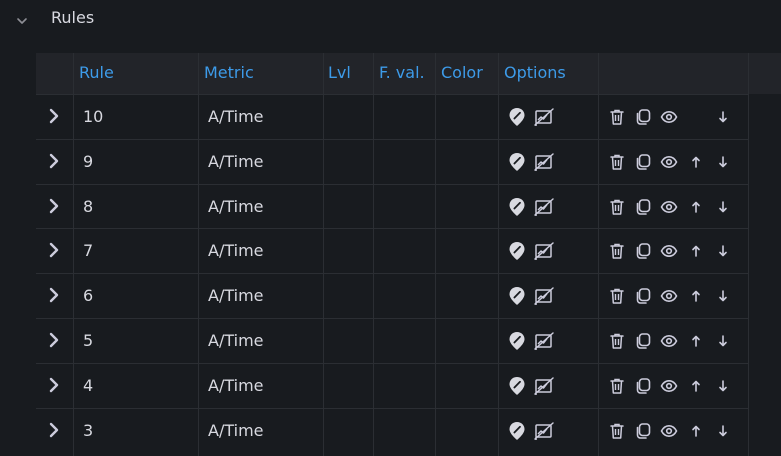 The width and height of the screenshot is (781, 456). Describe the element at coordinates (88, 206) in the screenshot. I see `cell-rule: 8` at that location.